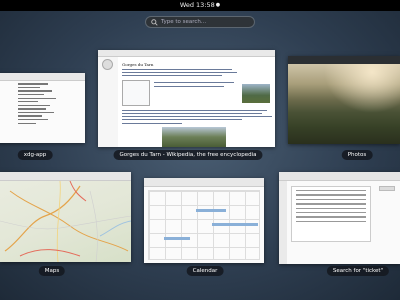 This screenshot has width=400, height=300. I want to click on wikipedia-logo-icon, so click(107, 64).